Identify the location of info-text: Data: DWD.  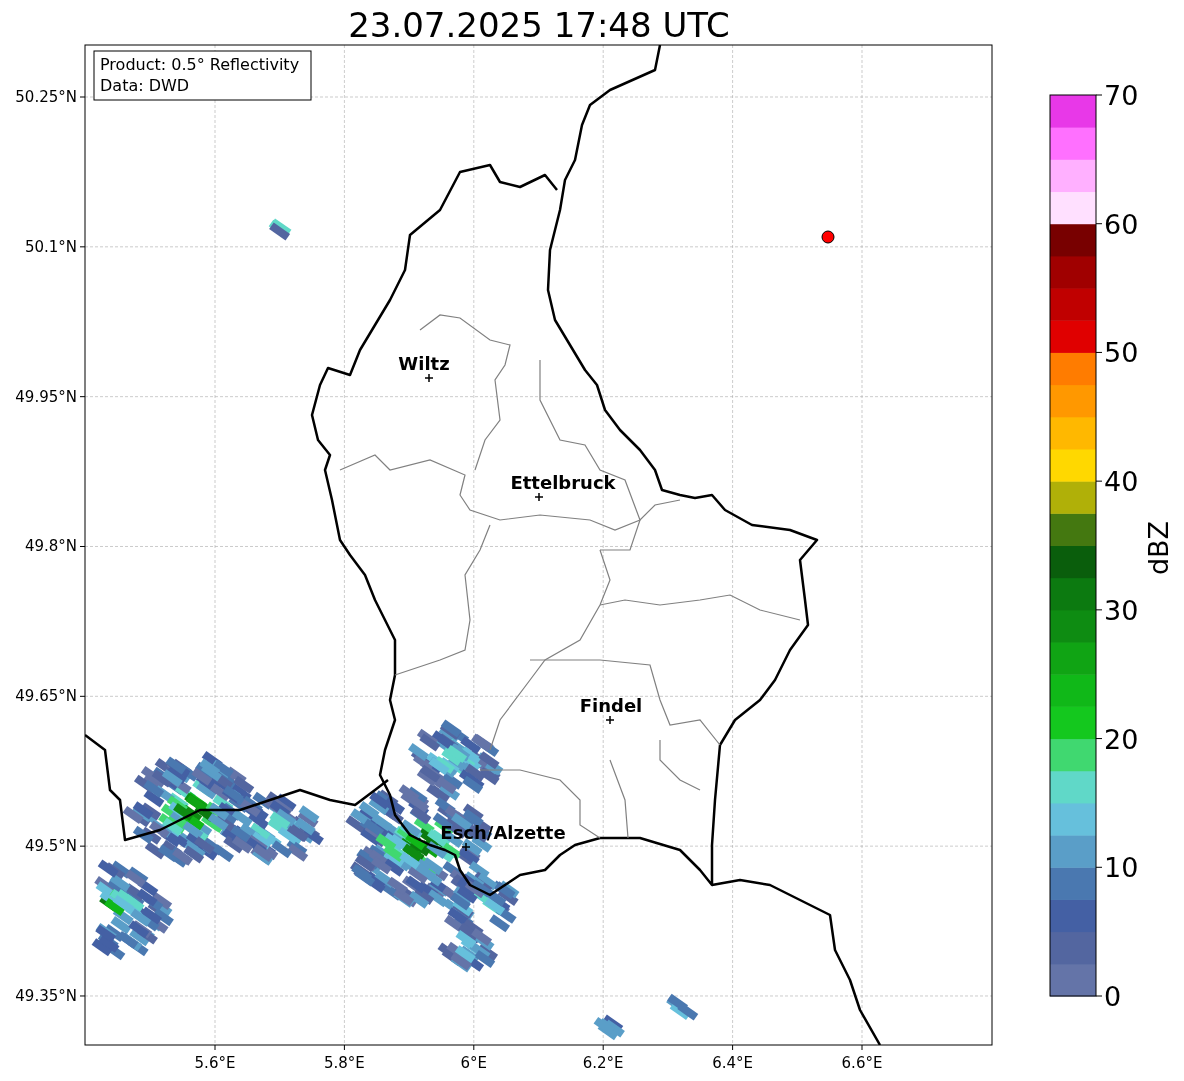
(145, 85).